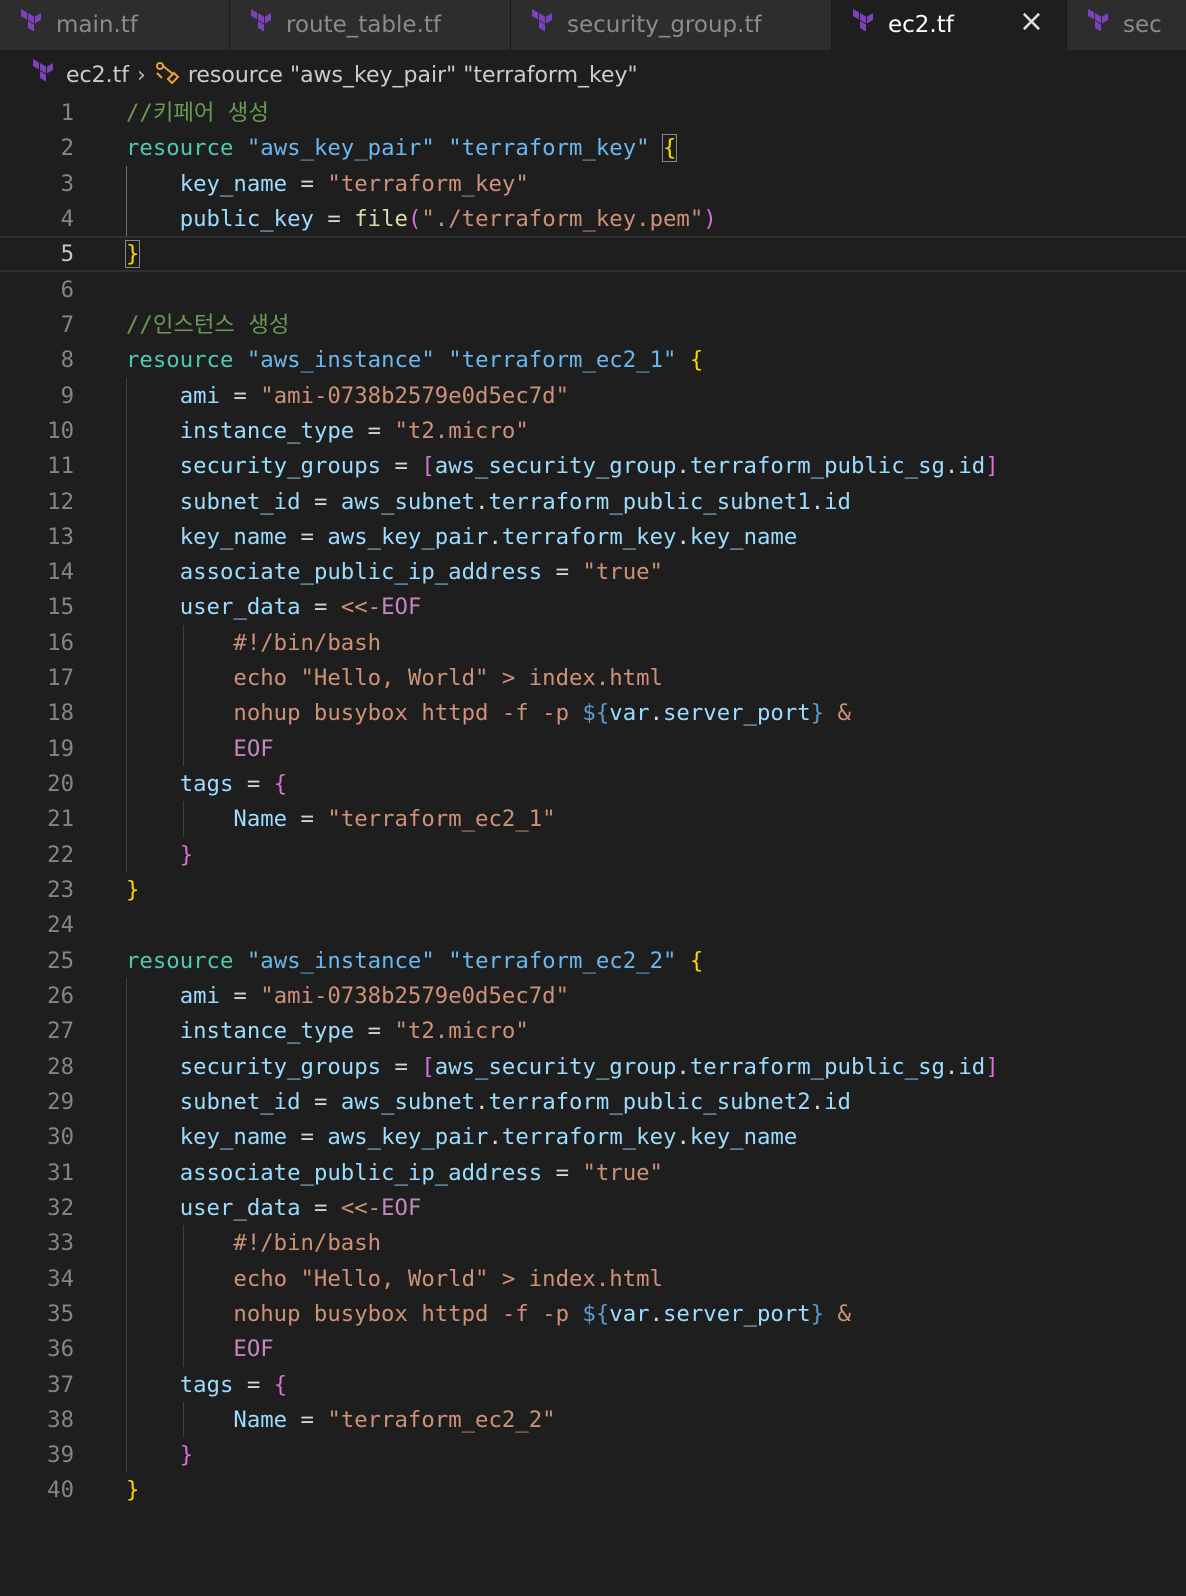 The width and height of the screenshot is (1186, 1596). What do you see at coordinates (593, 890) in the screenshot?
I see `code-line: 23}` at bounding box center [593, 890].